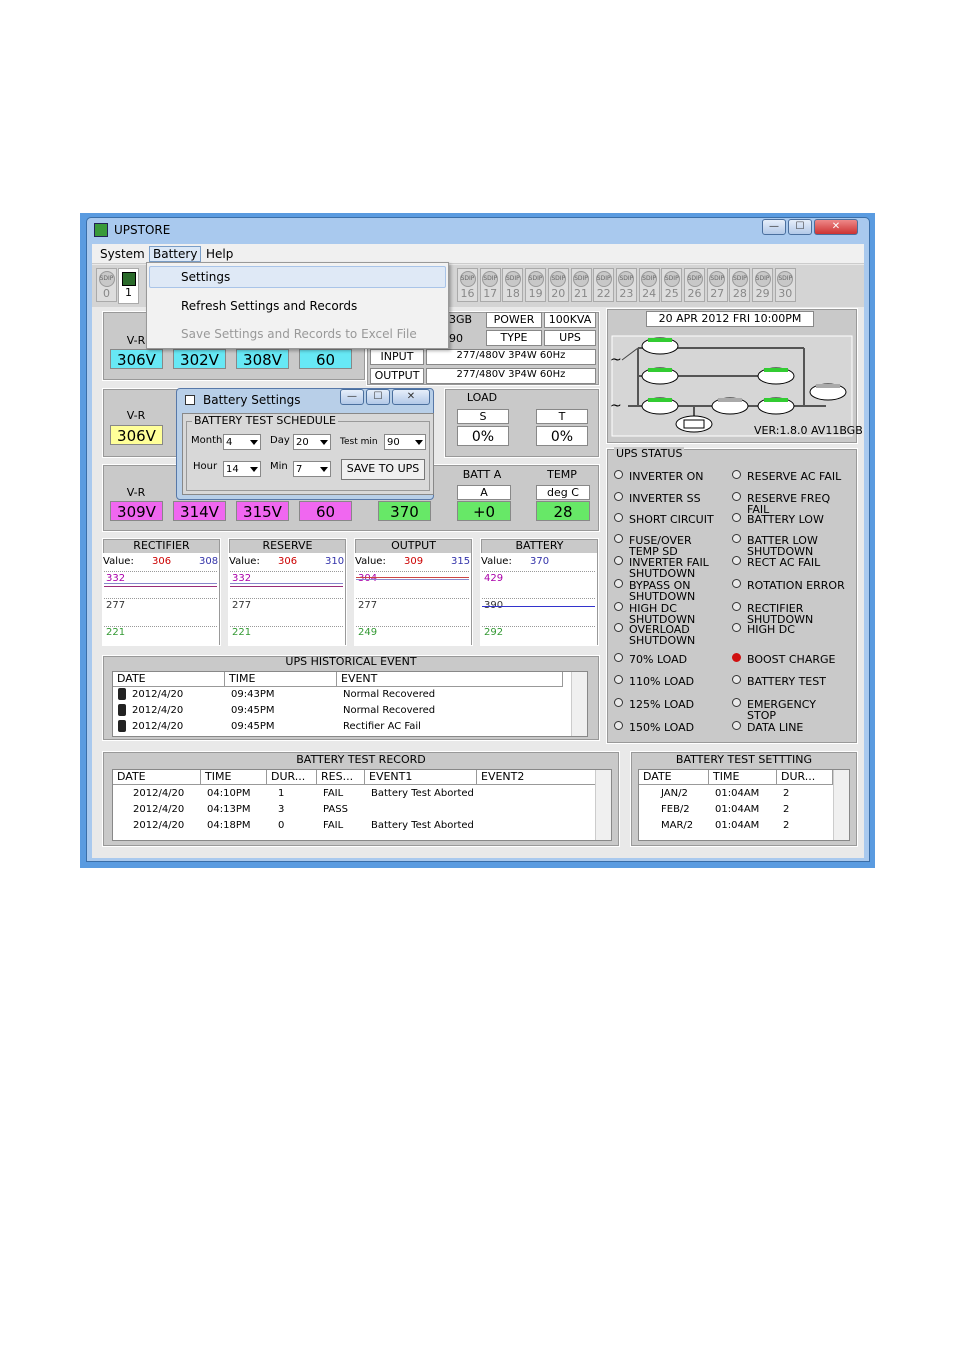 The width and height of the screenshot is (954, 1349). What do you see at coordinates (209, 561) in the screenshot?
I see `graph-value-2: 308` at bounding box center [209, 561].